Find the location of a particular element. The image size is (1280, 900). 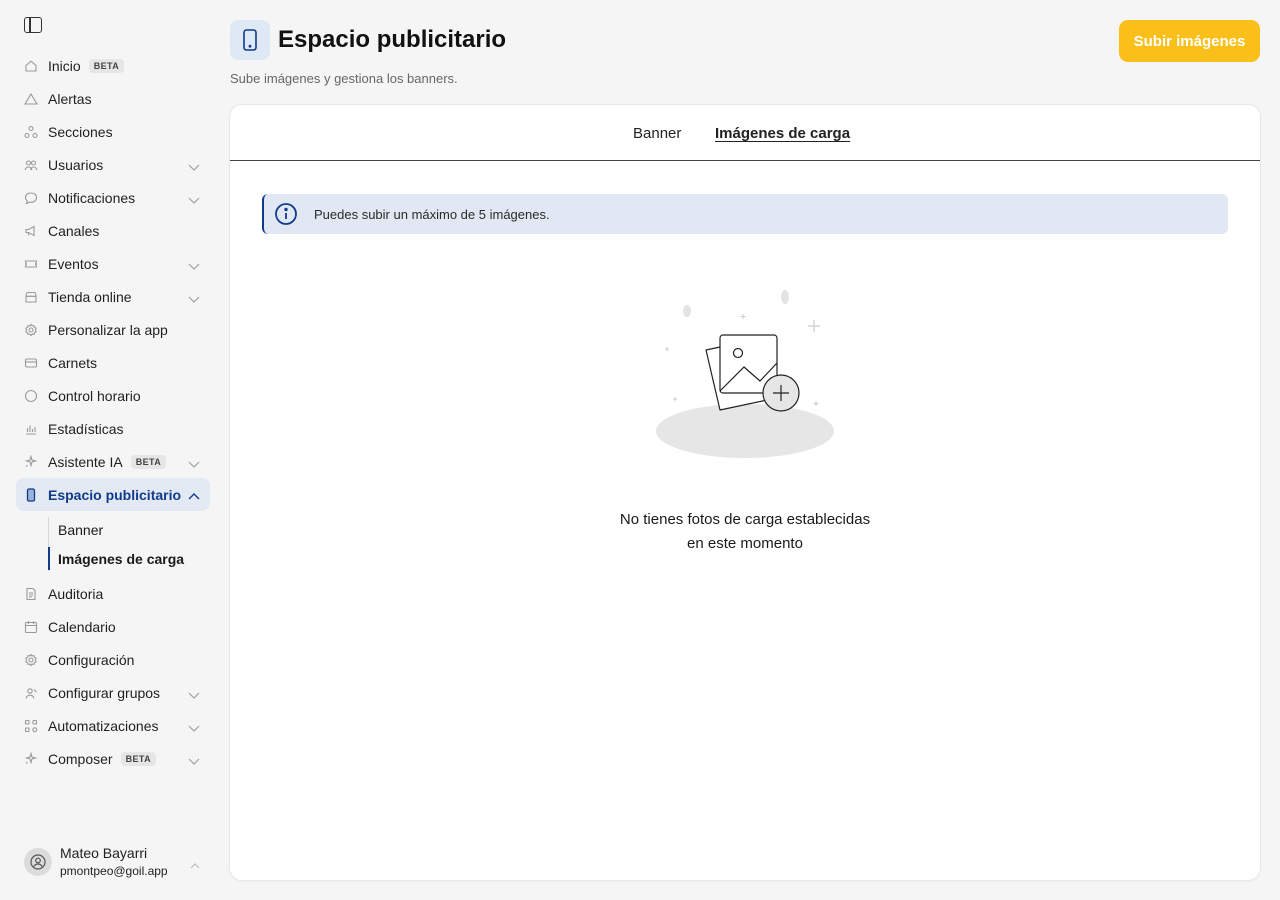

sidebar-item-label: Personalizar la app is located at coordinates (108, 329).